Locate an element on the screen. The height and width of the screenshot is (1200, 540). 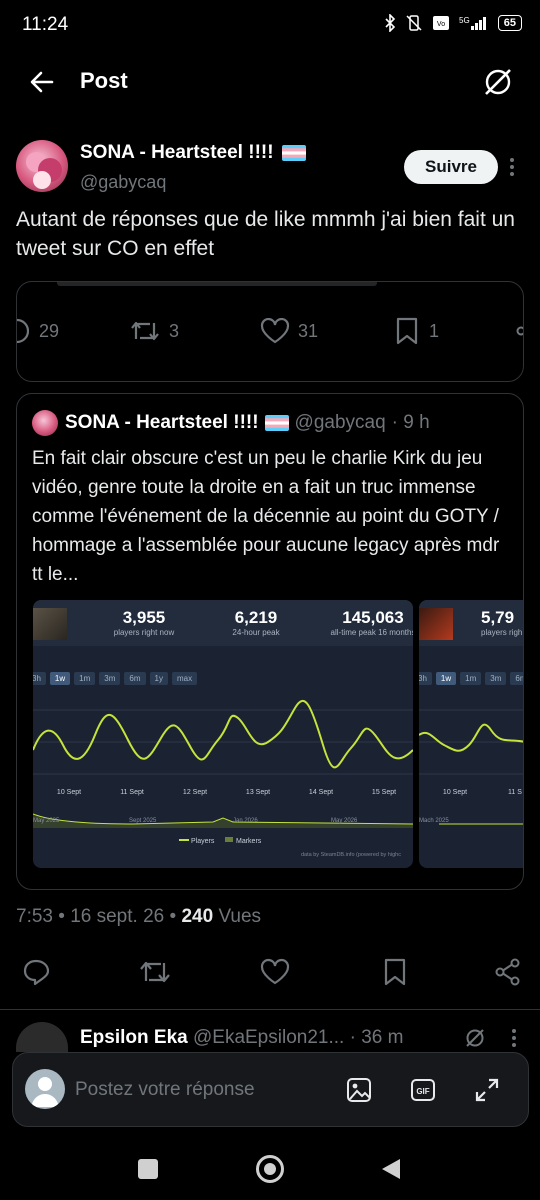
reply-button is located at coordinates (36, 972).